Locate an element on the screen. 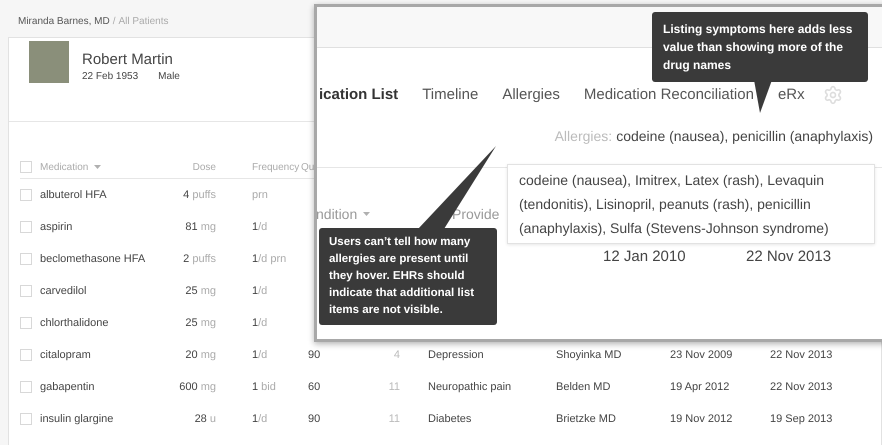 This screenshot has height=445, width=882. refills-cell-text: 4 is located at coordinates (396, 355).